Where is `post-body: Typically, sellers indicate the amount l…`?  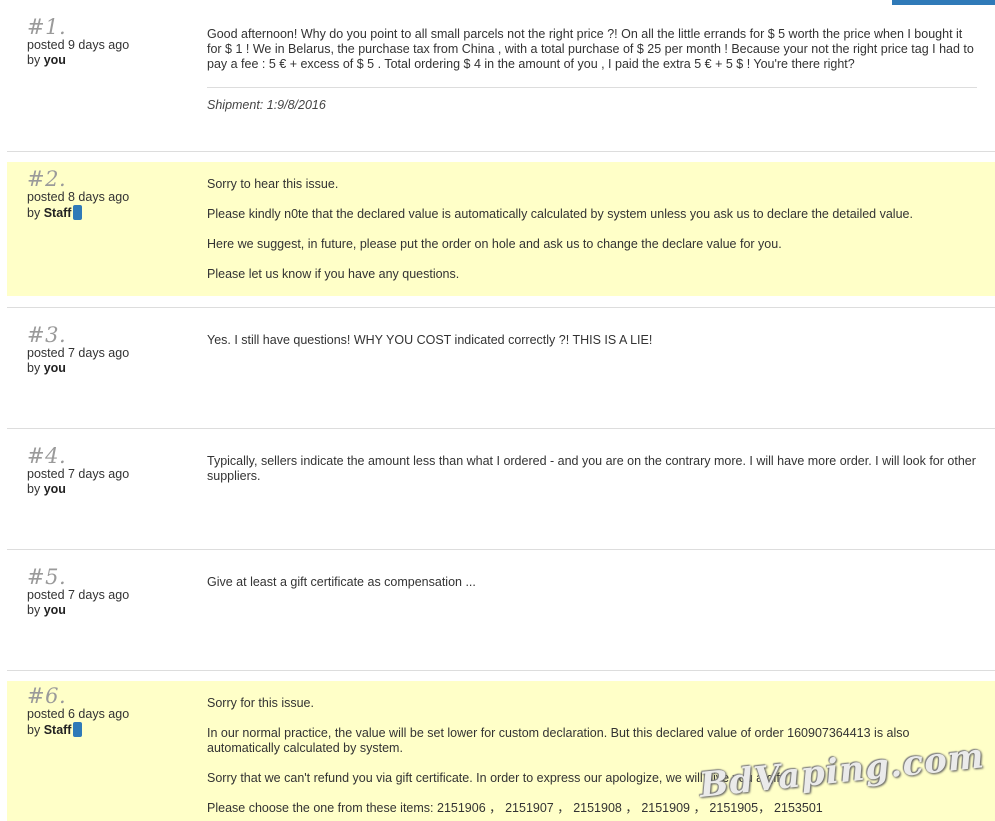 post-body: Typically, sellers indicate the amount l… is located at coordinates (592, 469).